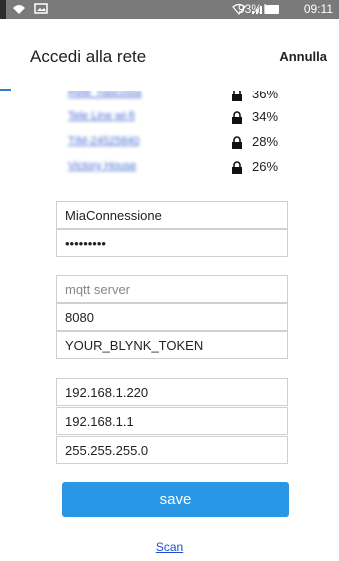  I want to click on network-ssid-link: Rete_nascosta, so click(104, 95).